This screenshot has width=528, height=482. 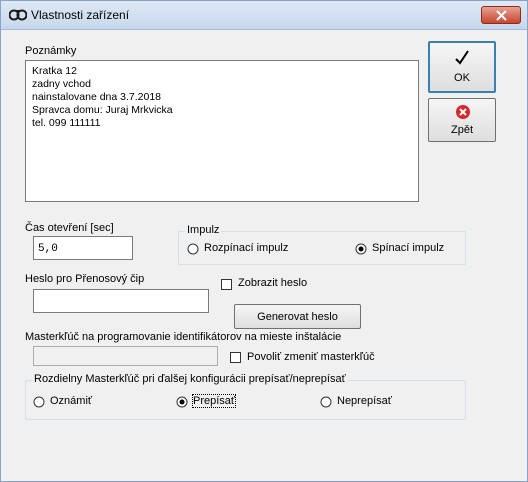 I want to click on cancel-icon, so click(x=463, y=112).